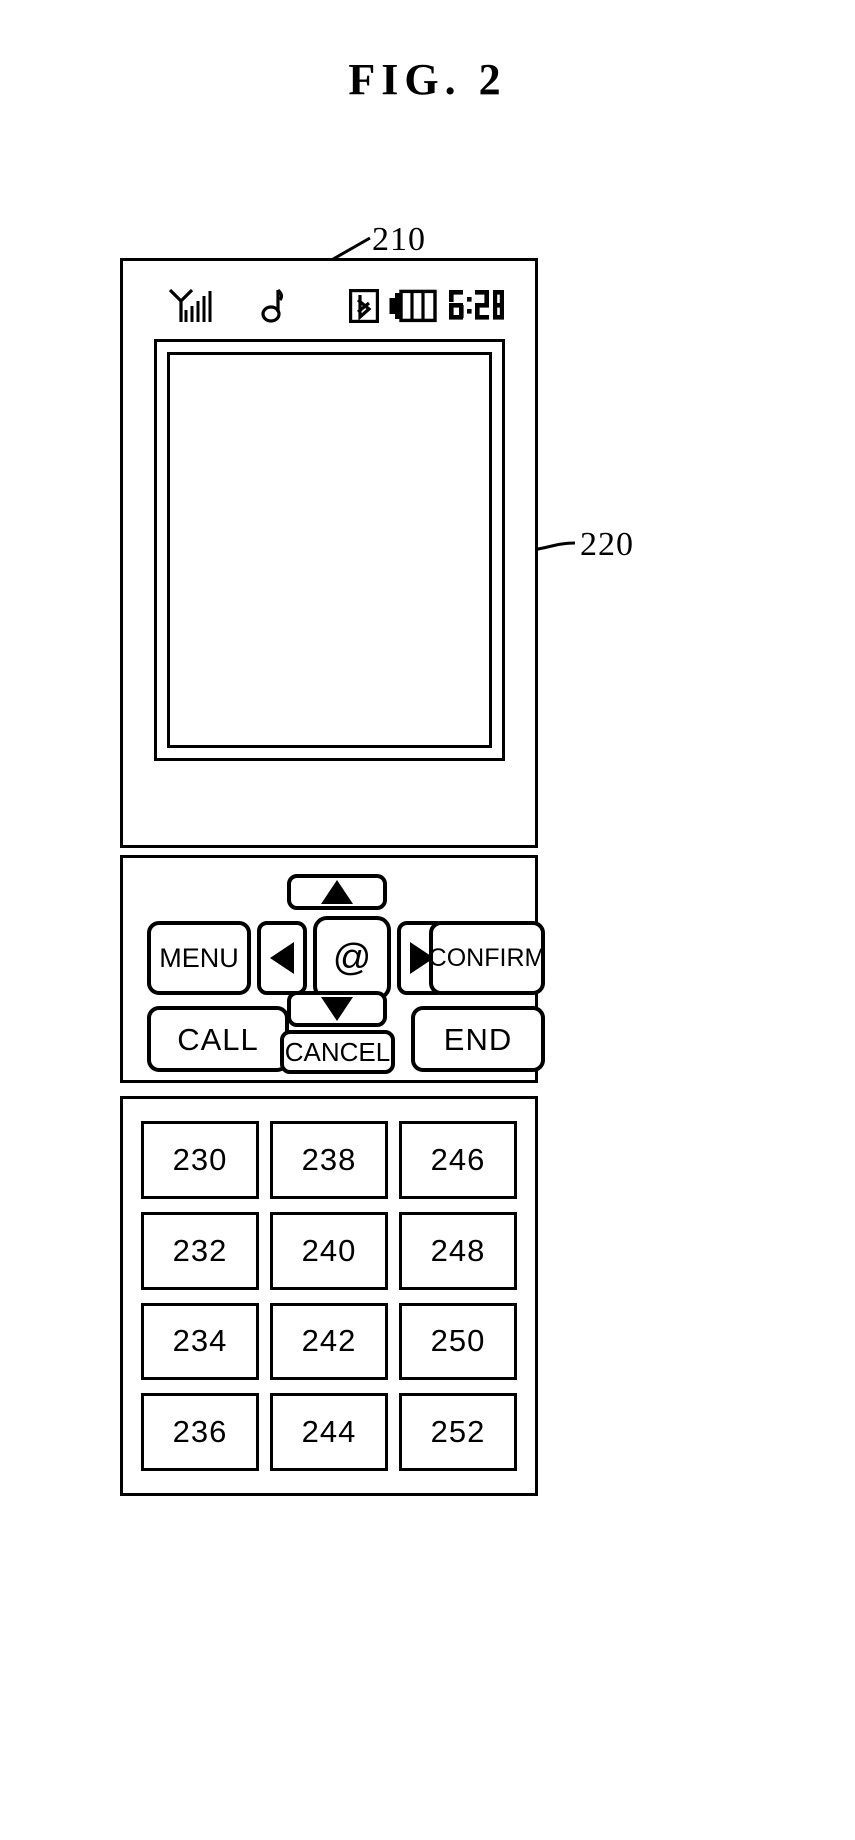 This screenshot has width=855, height=1840. Describe the element at coordinates (607, 544) in the screenshot. I see `reference-label-220: 220` at that location.